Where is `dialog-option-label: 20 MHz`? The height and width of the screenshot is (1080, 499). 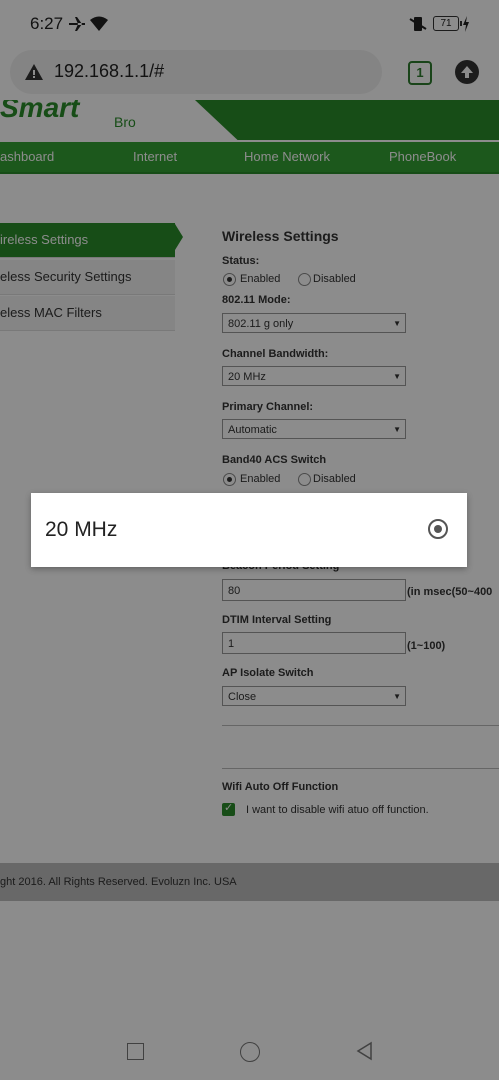 dialog-option-label: 20 MHz is located at coordinates (81, 530).